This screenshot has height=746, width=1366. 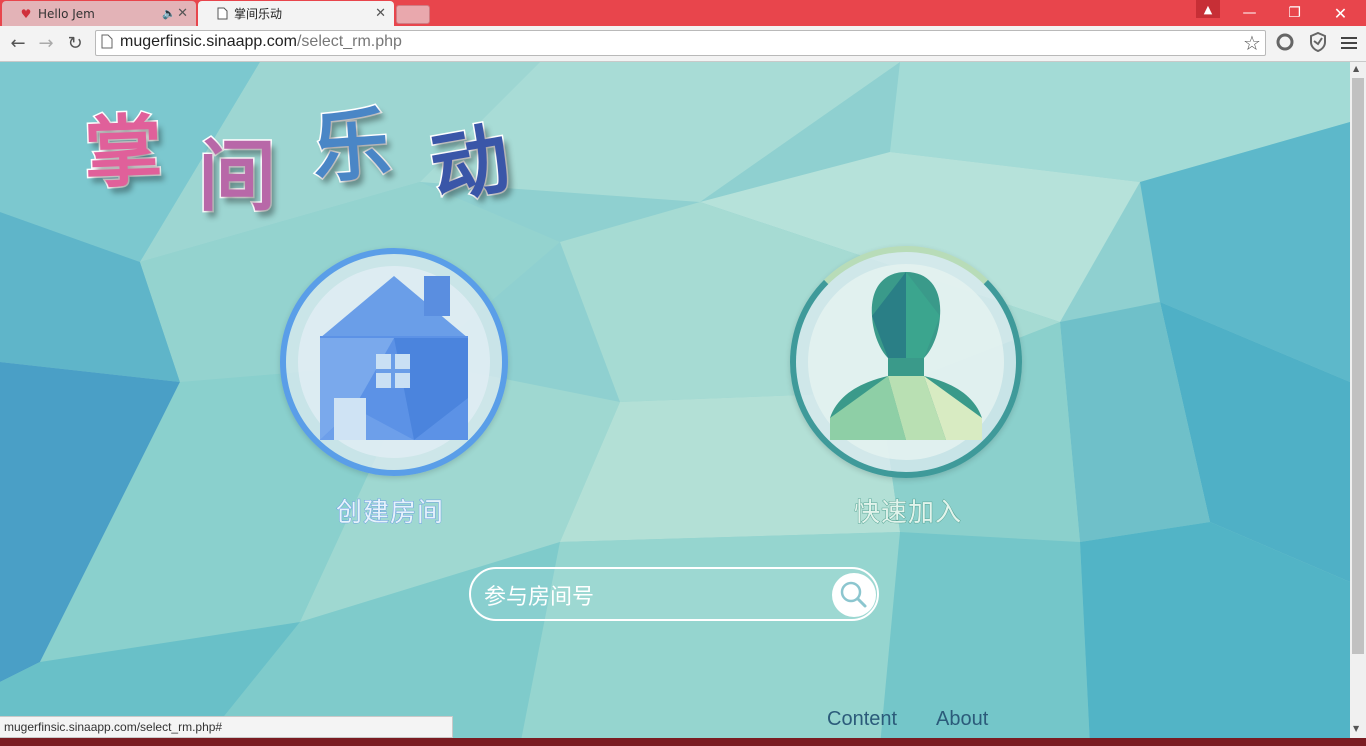 What do you see at coordinates (107, 43) in the screenshot?
I see `page-info-icon` at bounding box center [107, 43].